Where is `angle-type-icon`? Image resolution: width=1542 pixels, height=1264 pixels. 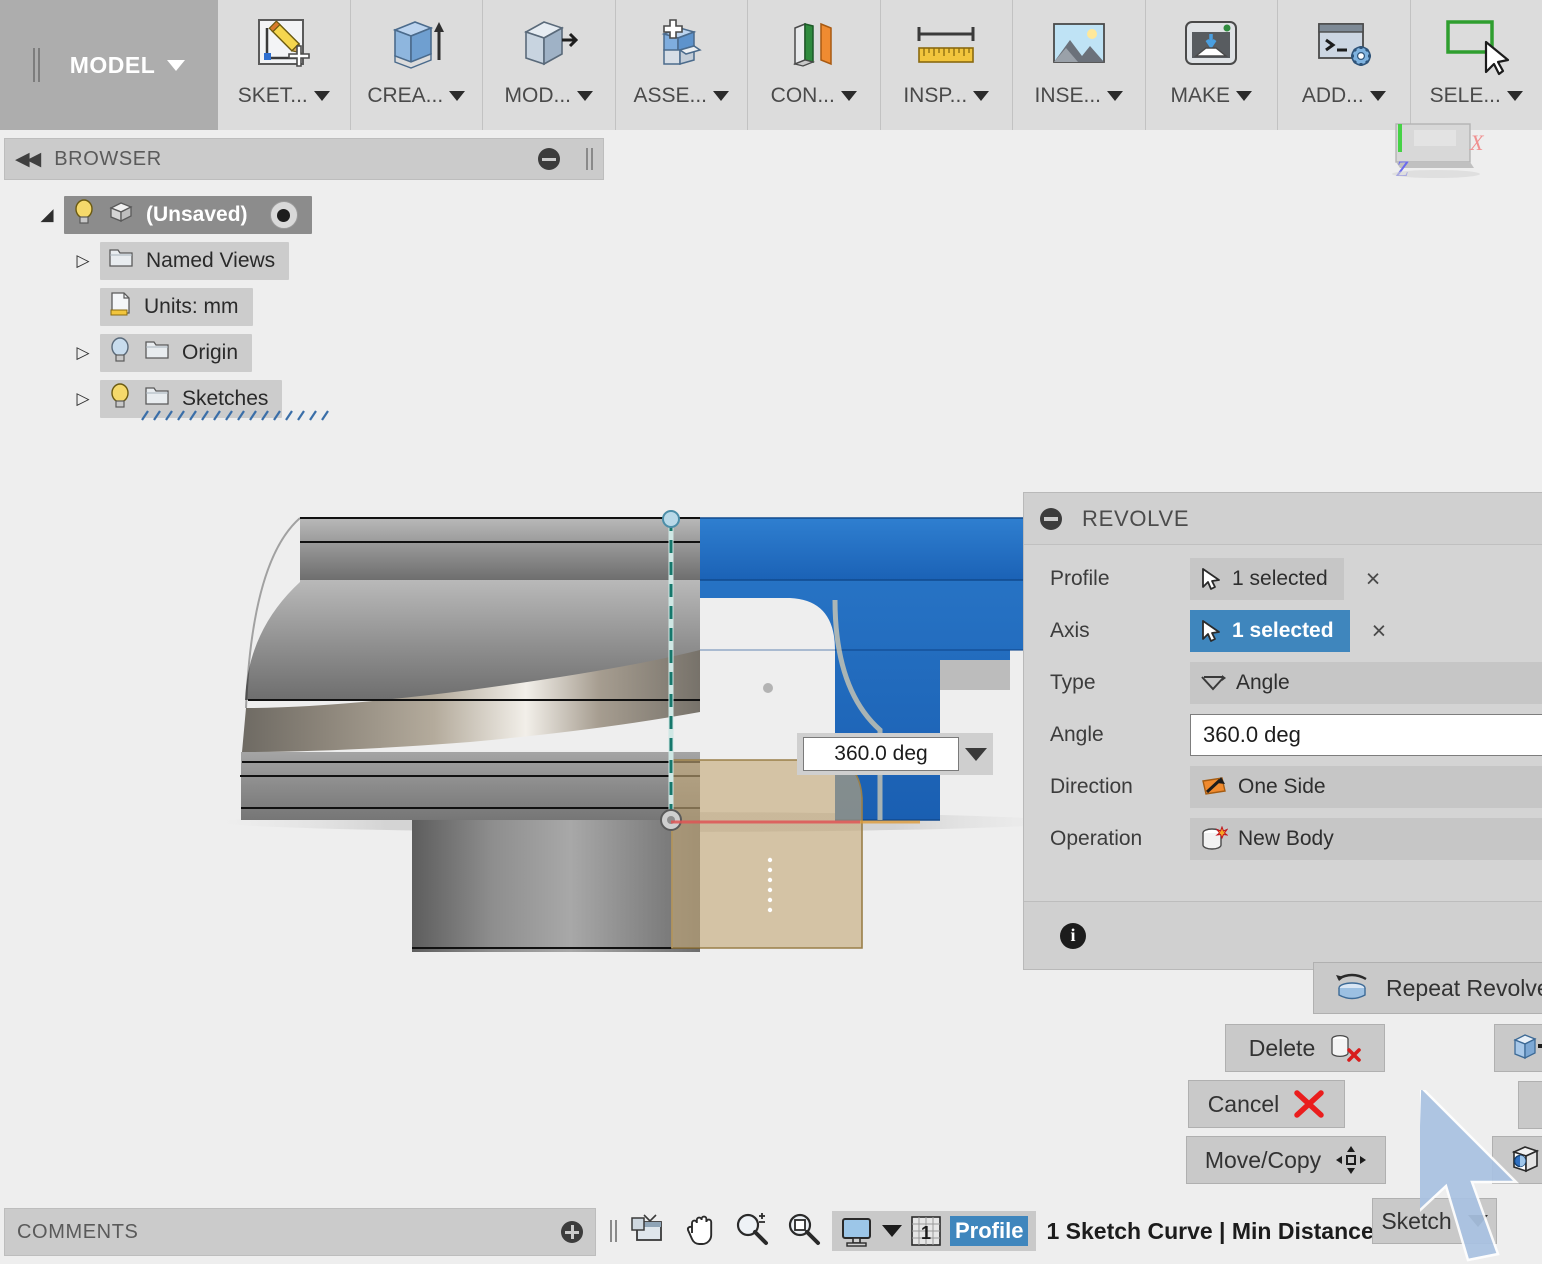
angle-type-icon is located at coordinates (1213, 683).